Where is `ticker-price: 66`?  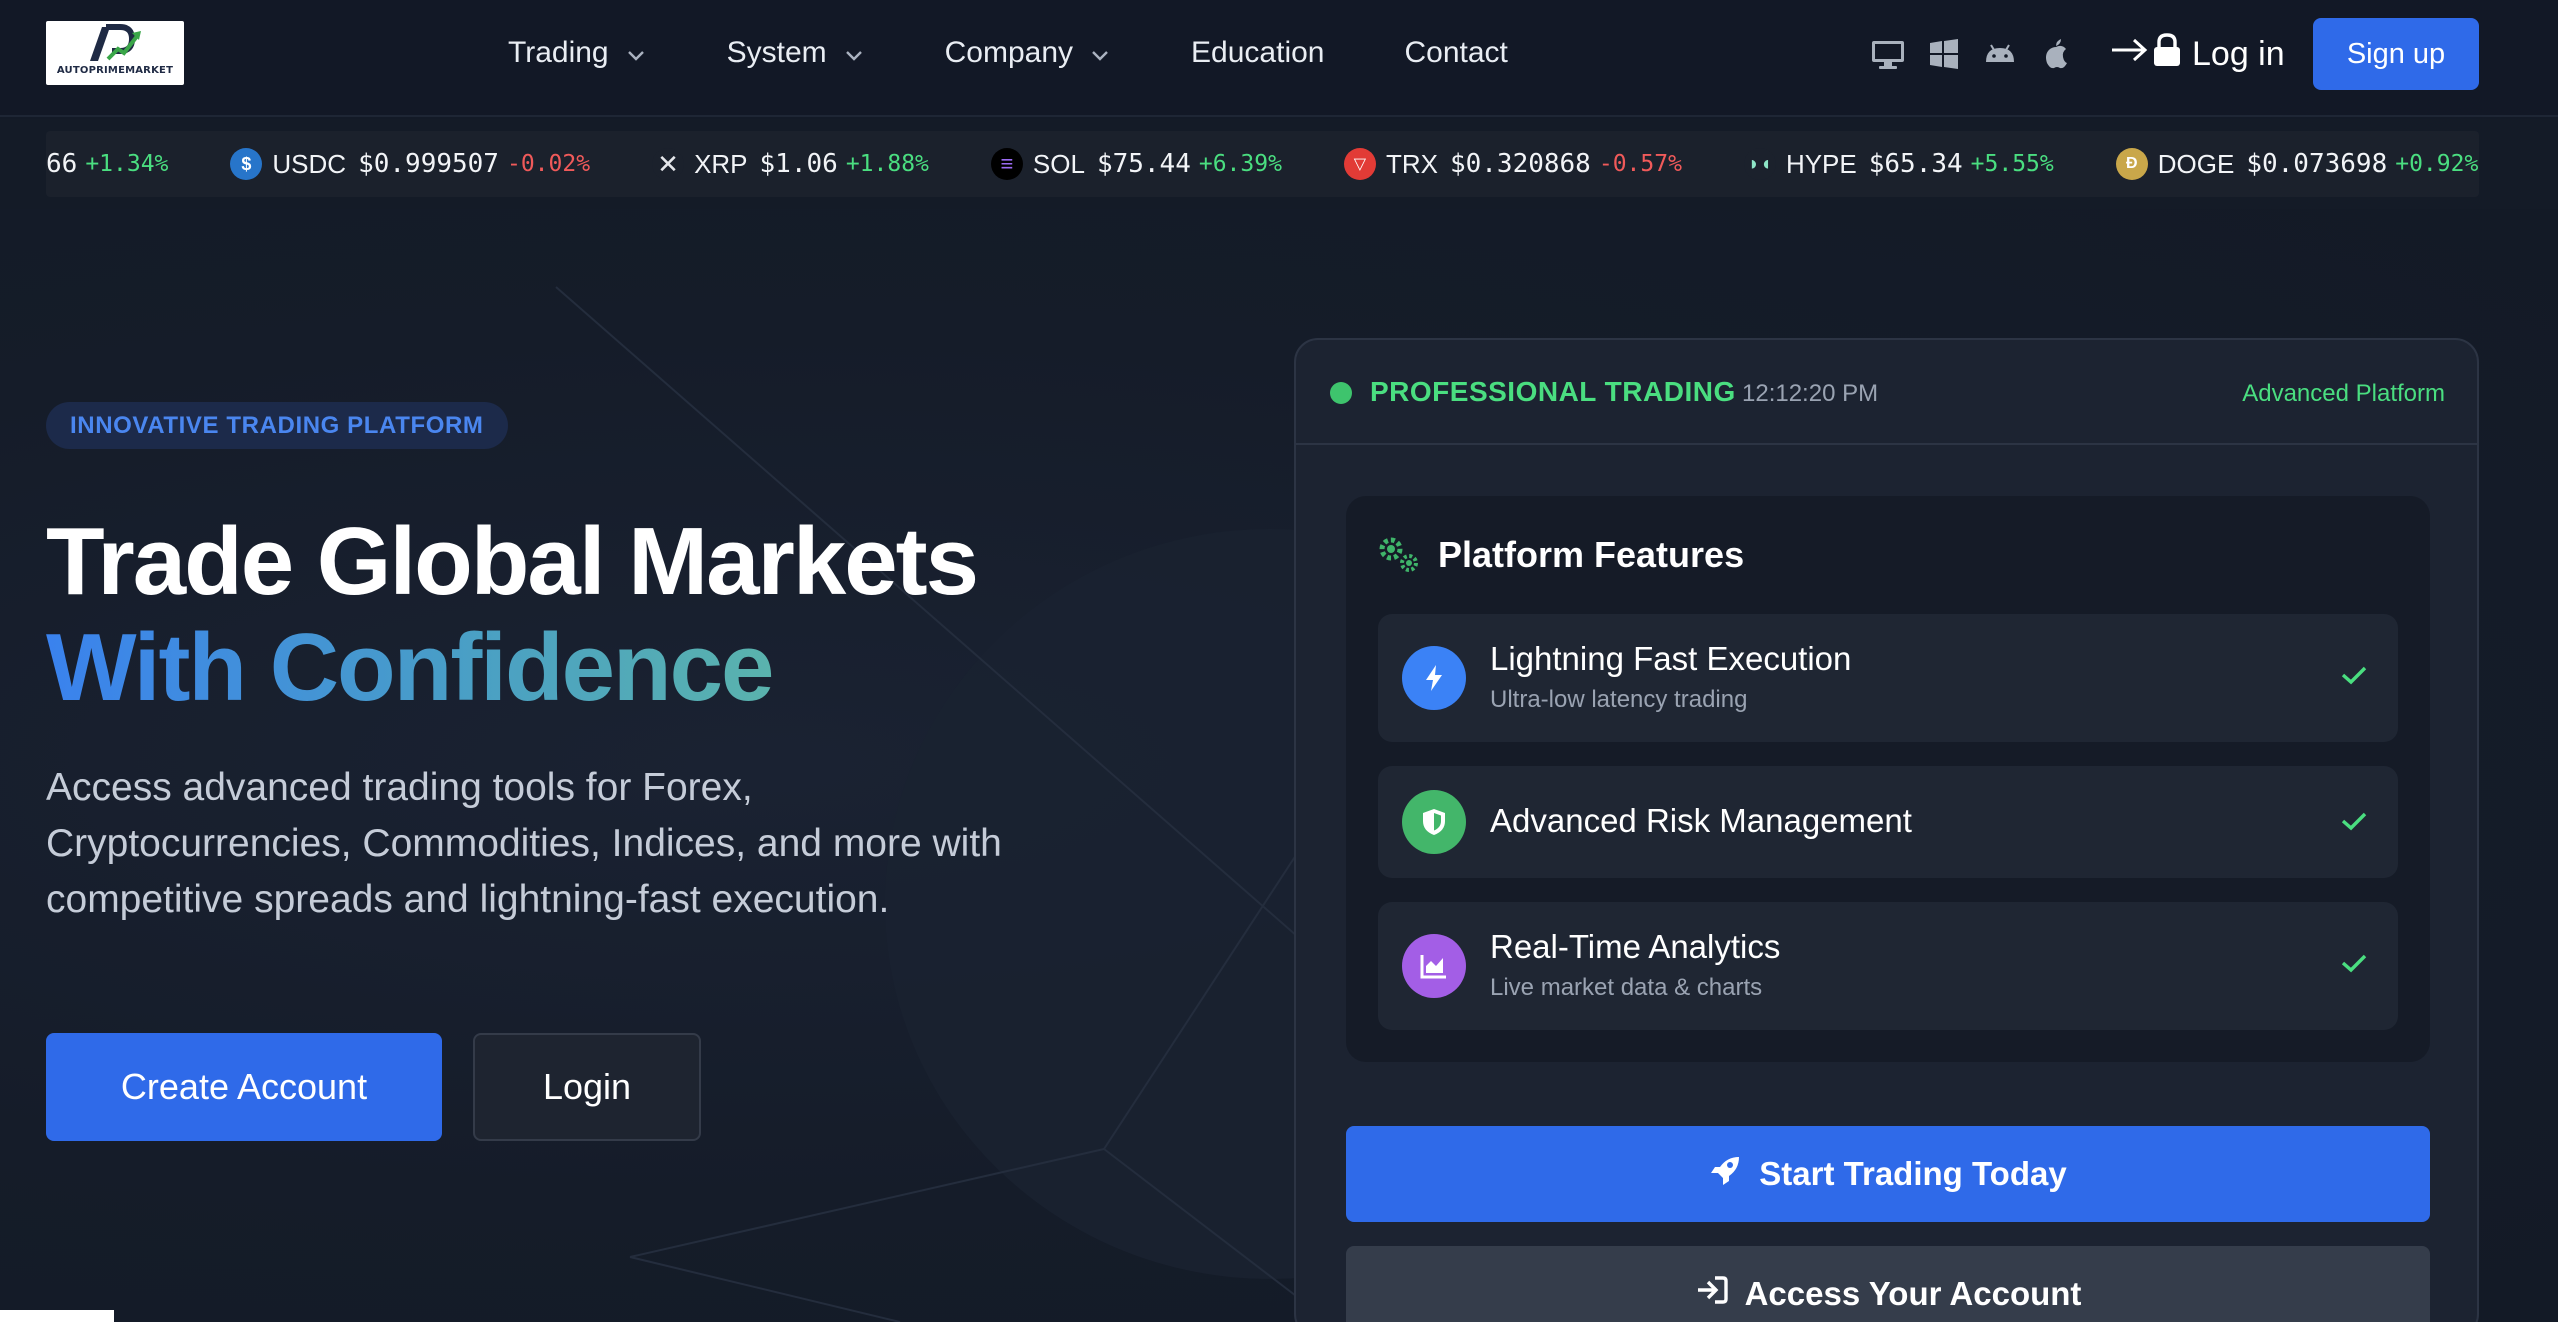
ticker-price: 66 is located at coordinates (62, 164).